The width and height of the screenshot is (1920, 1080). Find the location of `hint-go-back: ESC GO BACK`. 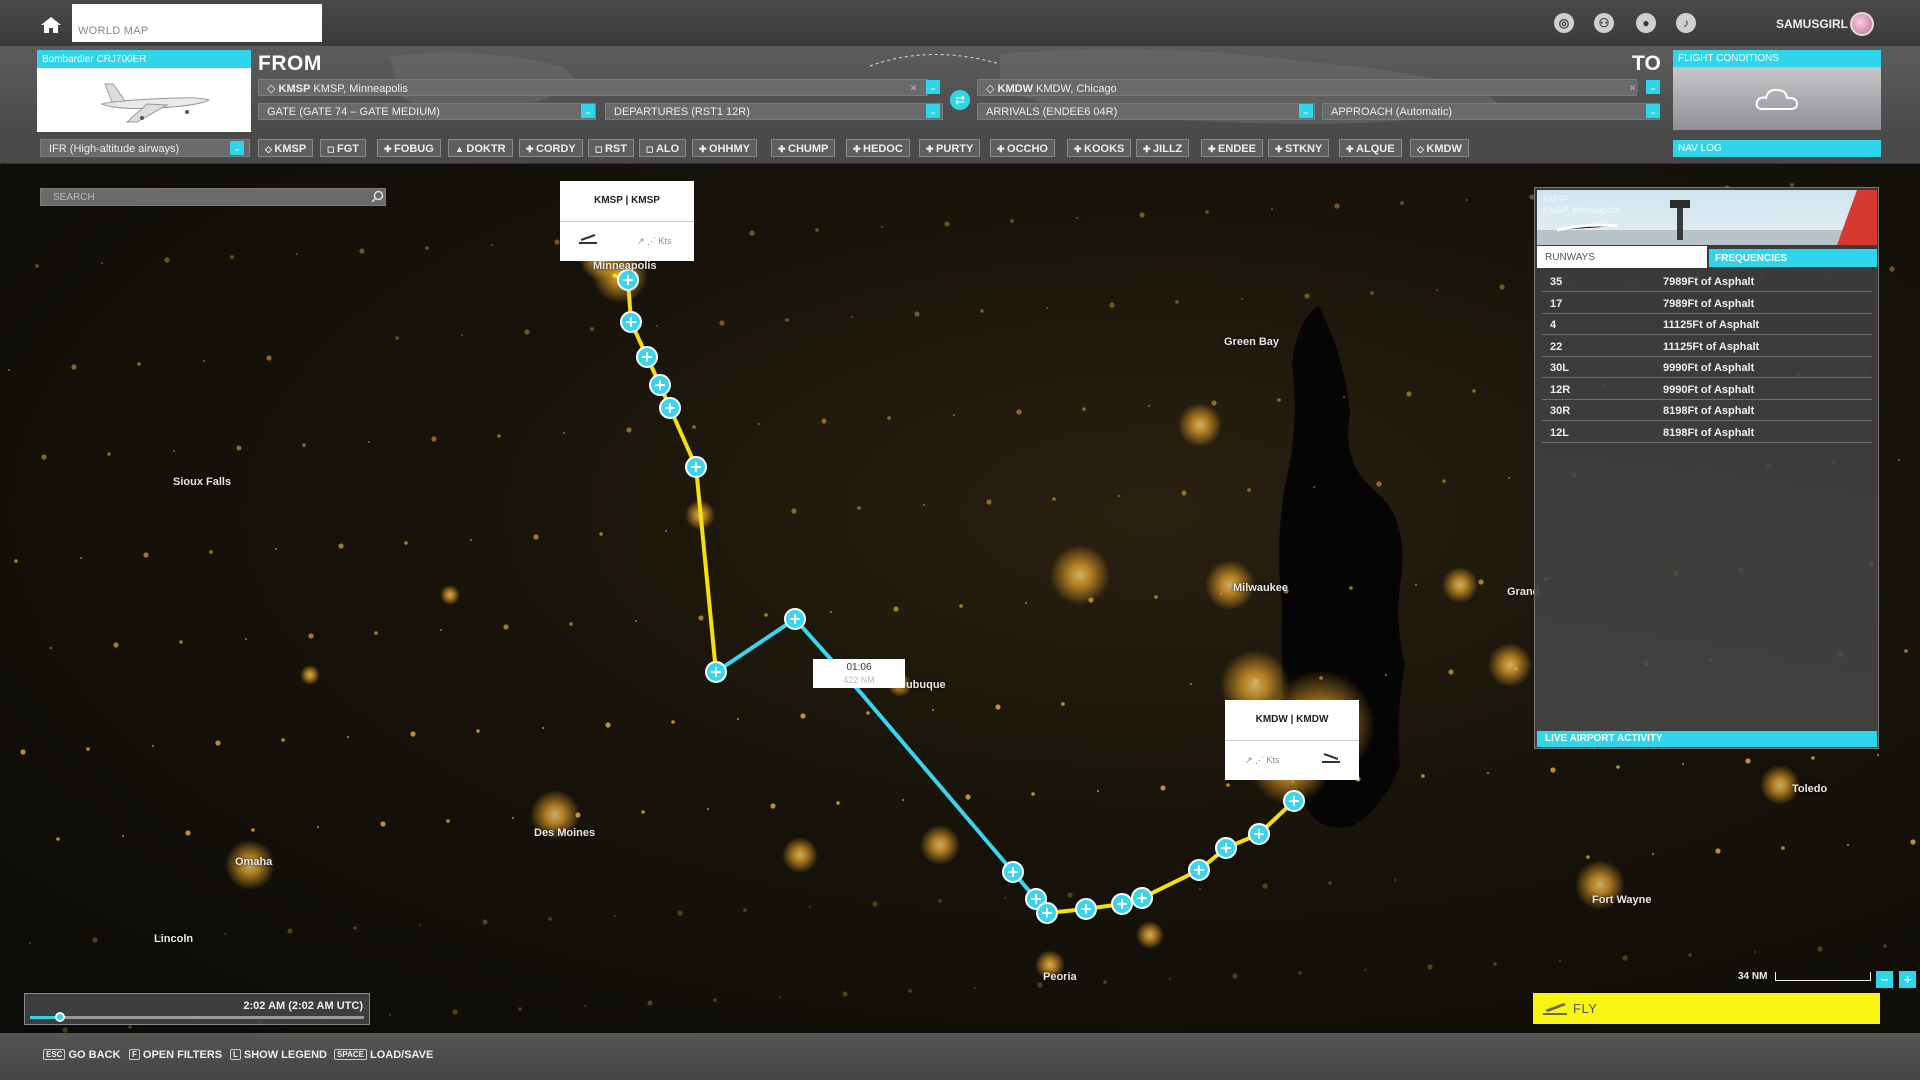

hint-go-back: ESC GO BACK is located at coordinates (81, 1055).